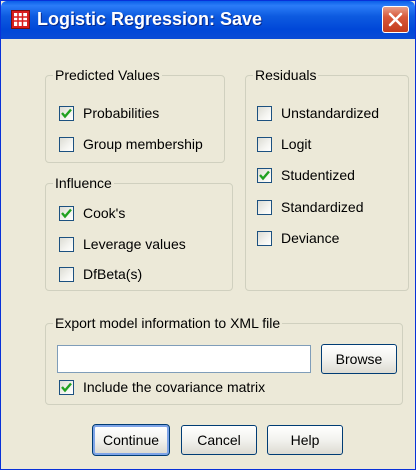  I want to click on title-bar: Logistic Regression: Save, so click(208, 20).